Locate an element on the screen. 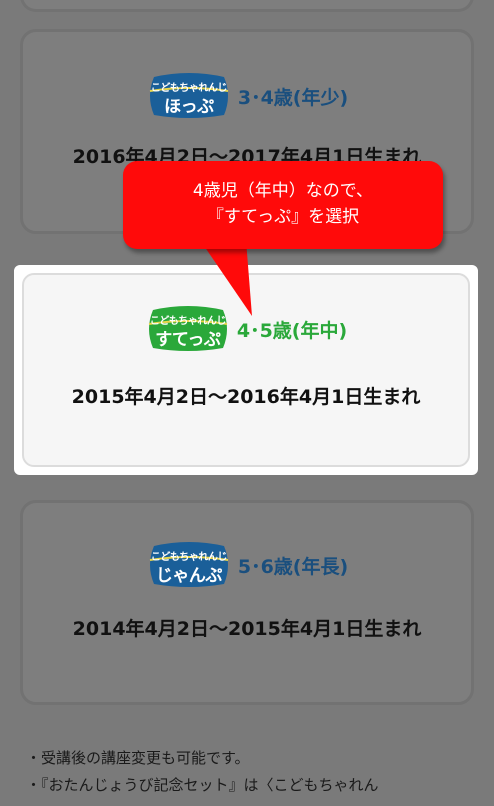 This screenshot has height=806, width=494. callout-bubble: 4歳児（年中）なので、 『すてっぷ』を選択 is located at coordinates (283, 205).